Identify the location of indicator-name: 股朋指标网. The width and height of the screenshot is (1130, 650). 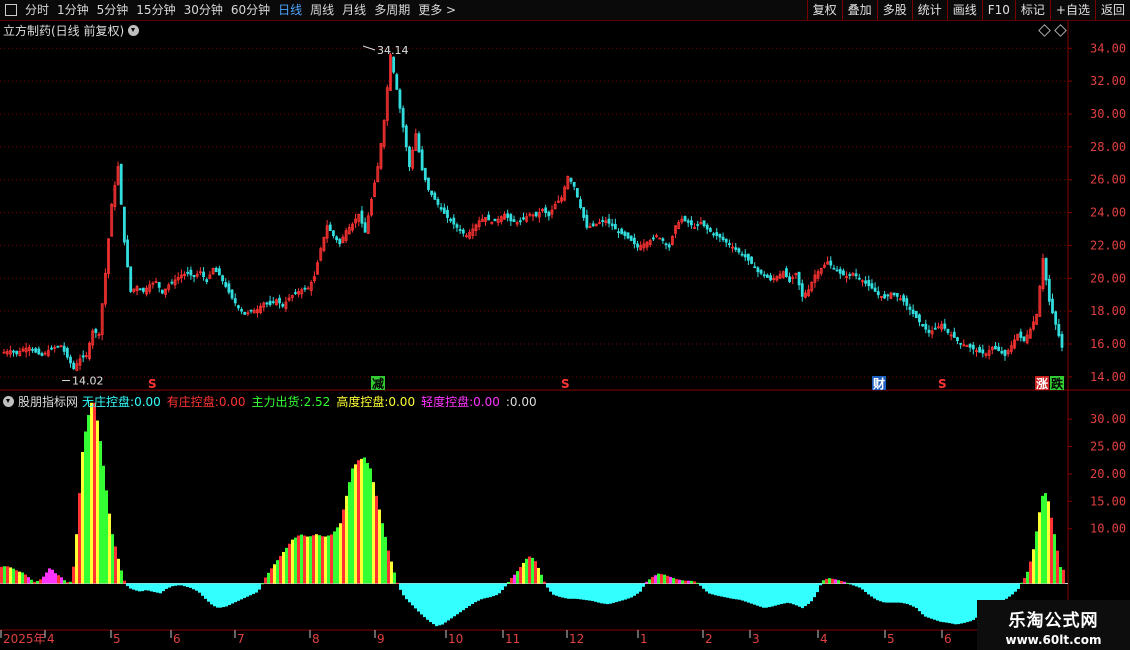
(48, 401).